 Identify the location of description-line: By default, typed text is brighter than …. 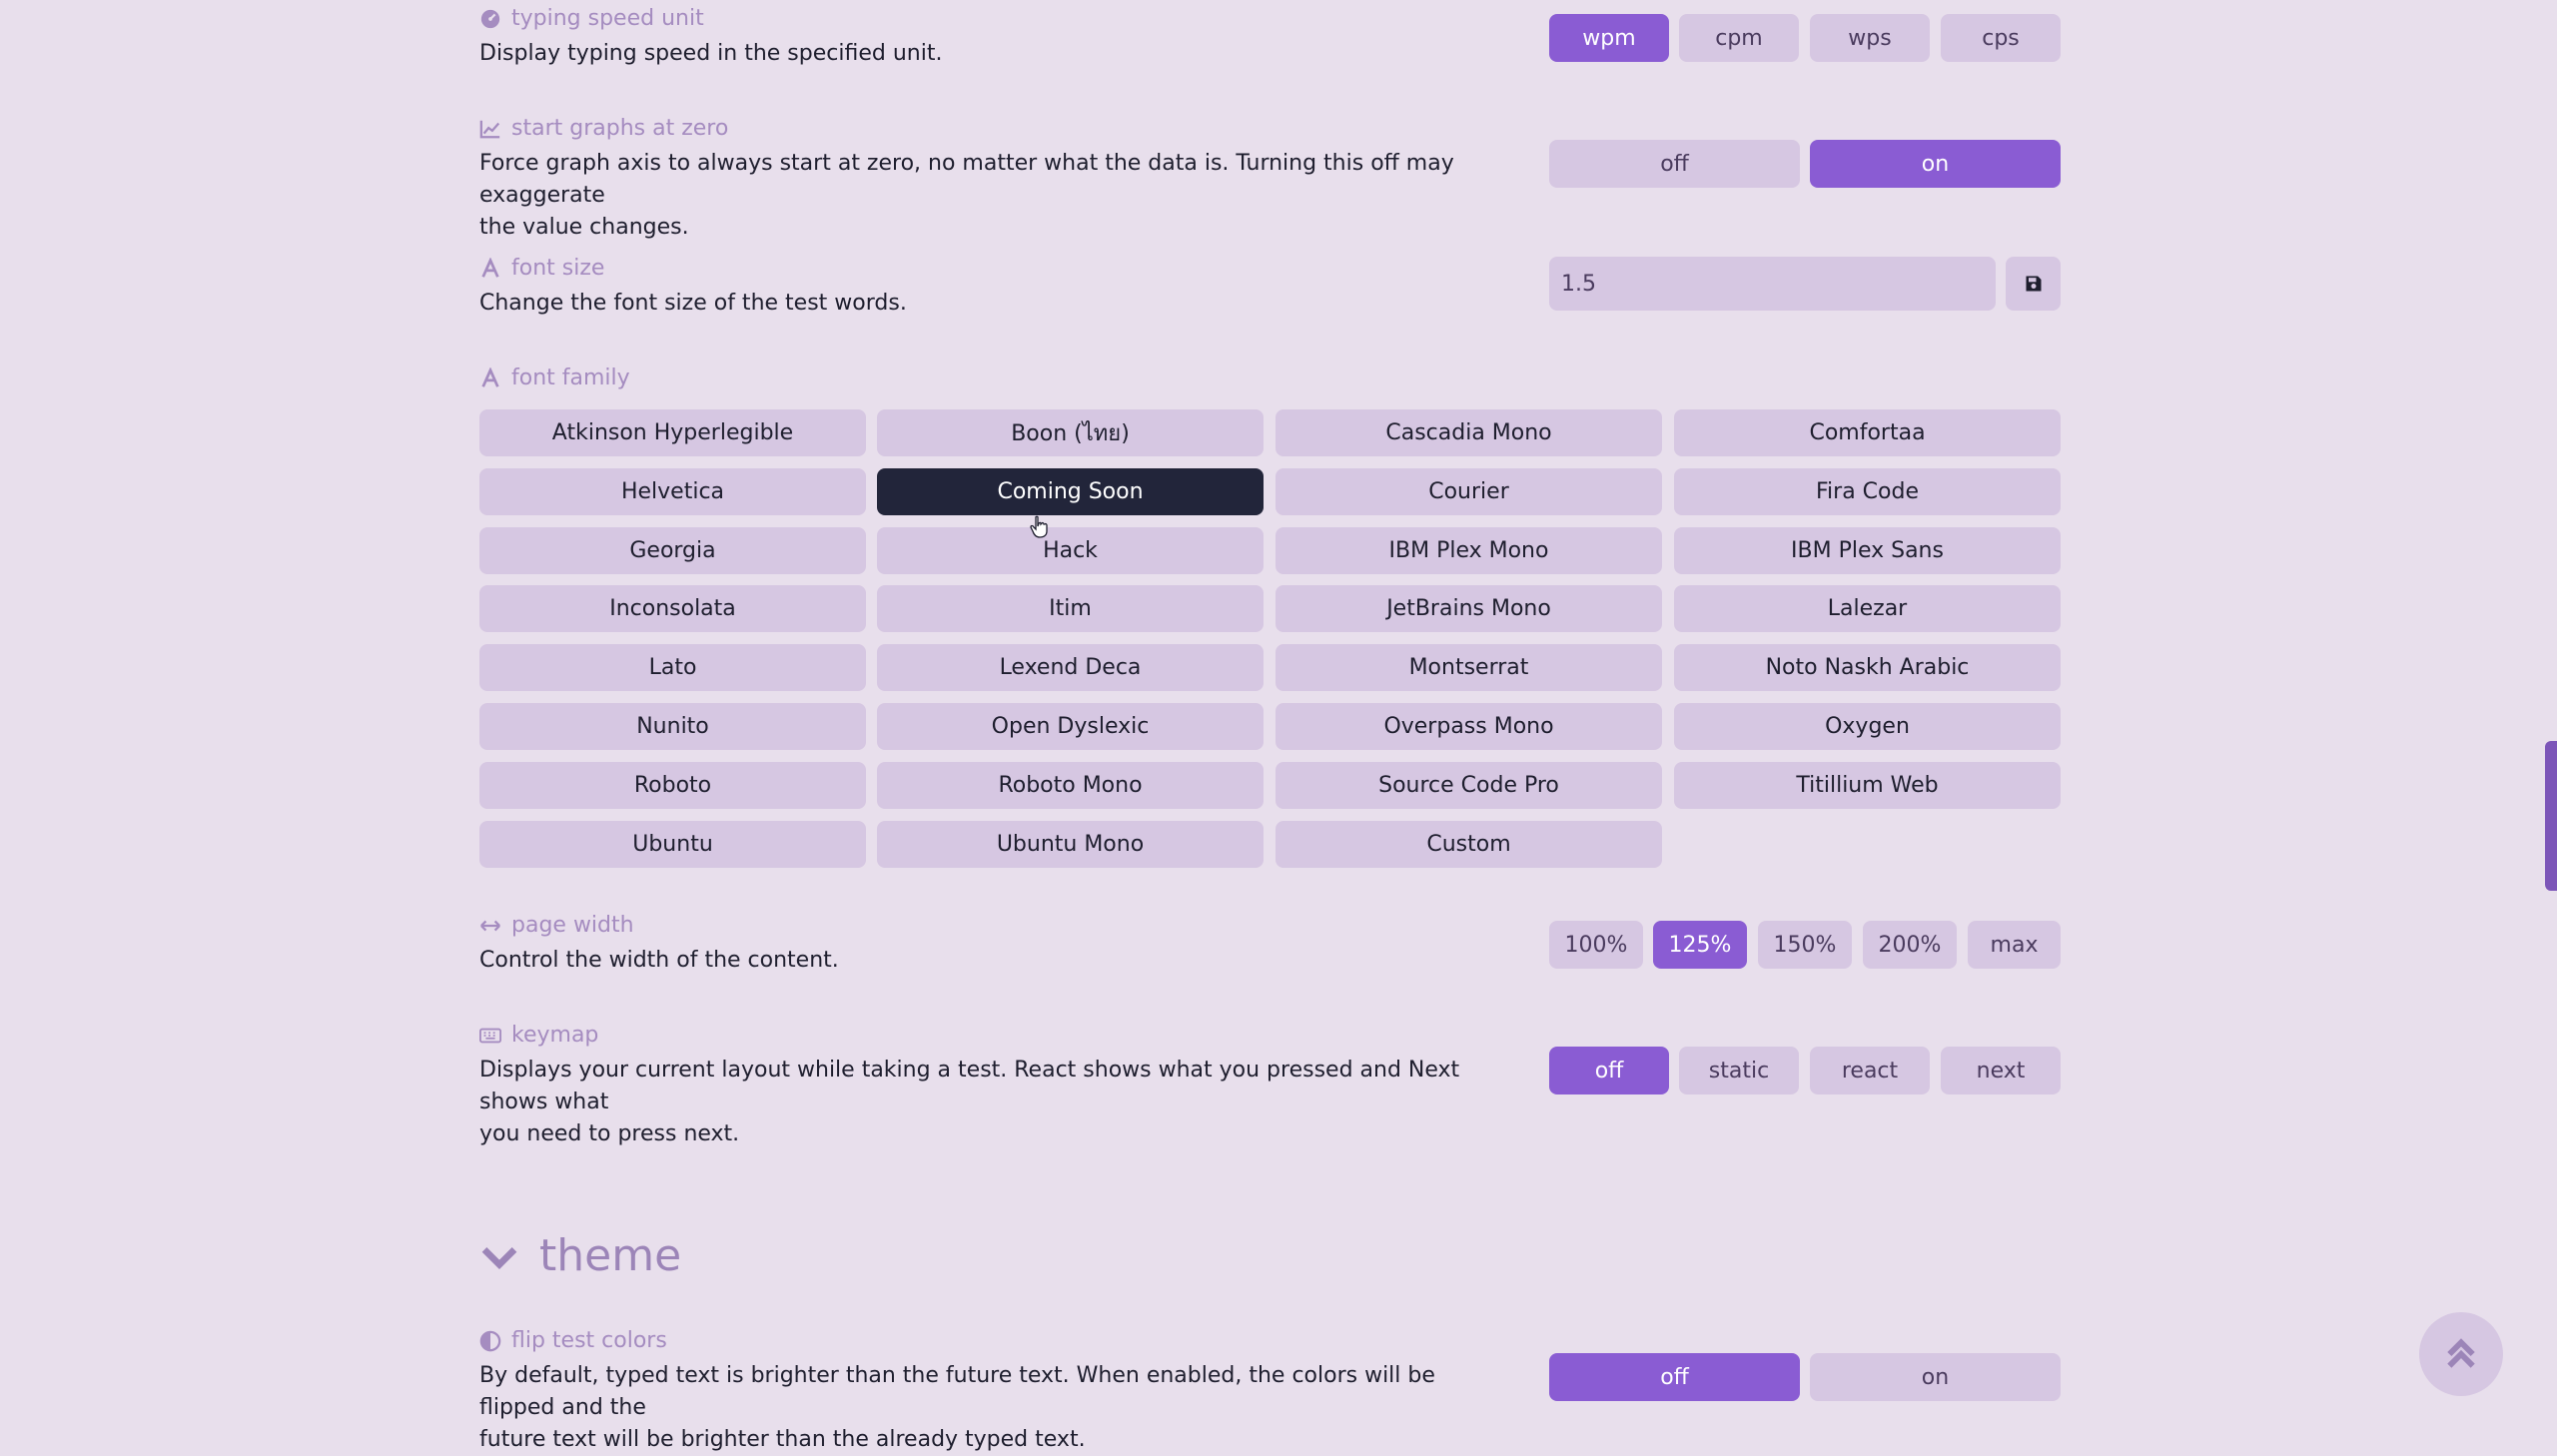
(957, 1391).